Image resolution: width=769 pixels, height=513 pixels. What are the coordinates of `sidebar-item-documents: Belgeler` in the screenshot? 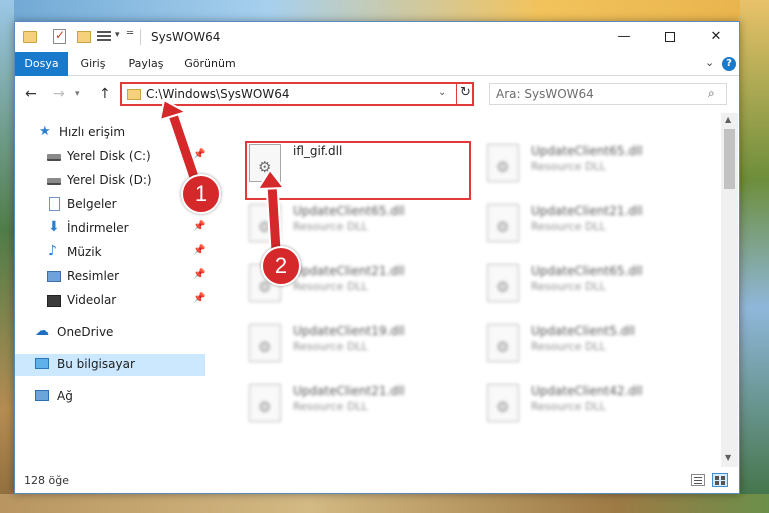 It's located at (110, 205).